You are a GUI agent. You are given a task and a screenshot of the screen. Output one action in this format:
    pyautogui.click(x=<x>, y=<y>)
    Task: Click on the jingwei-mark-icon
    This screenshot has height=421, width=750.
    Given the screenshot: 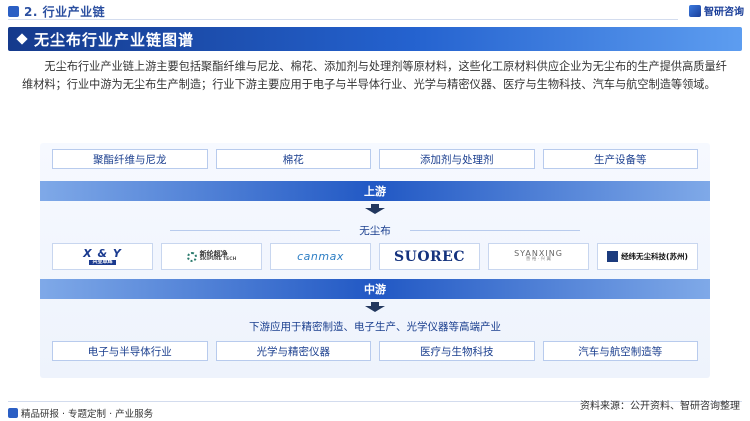 What is the action you would take?
    pyautogui.click(x=613, y=256)
    